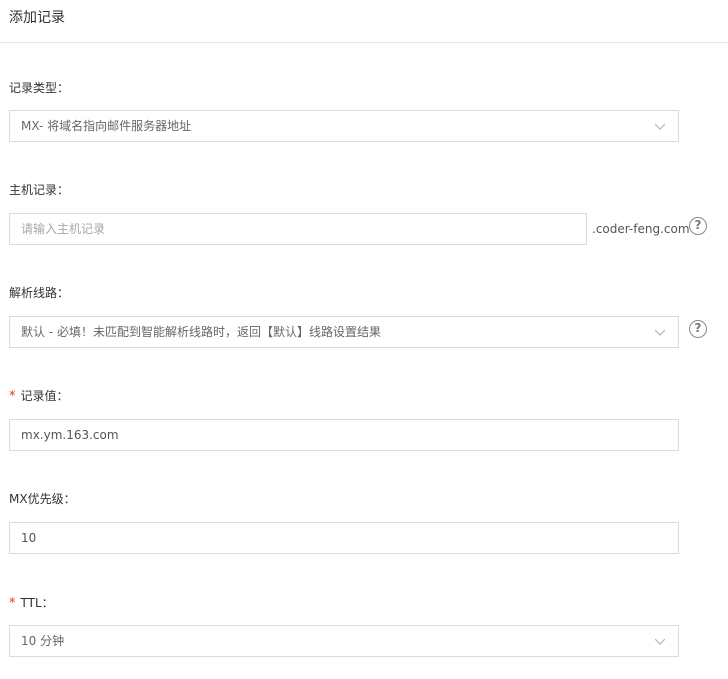  I want to click on host-input: 请输入主机记录, so click(298, 229).